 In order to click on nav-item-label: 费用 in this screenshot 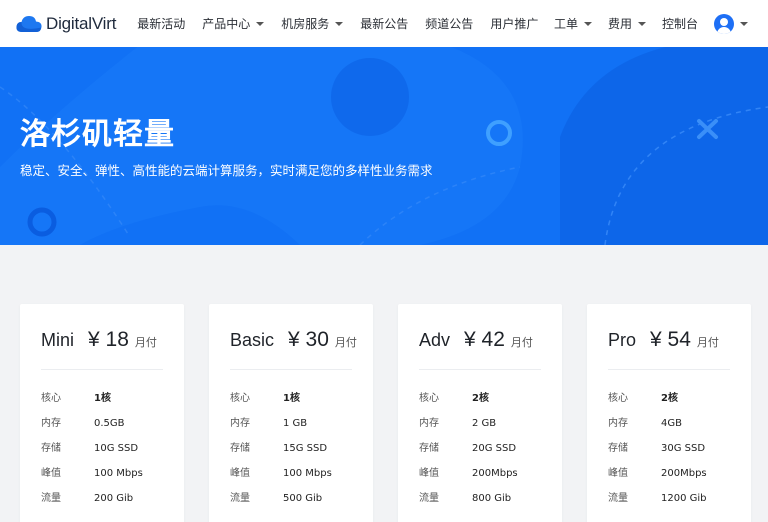, I will do `click(619, 24)`.